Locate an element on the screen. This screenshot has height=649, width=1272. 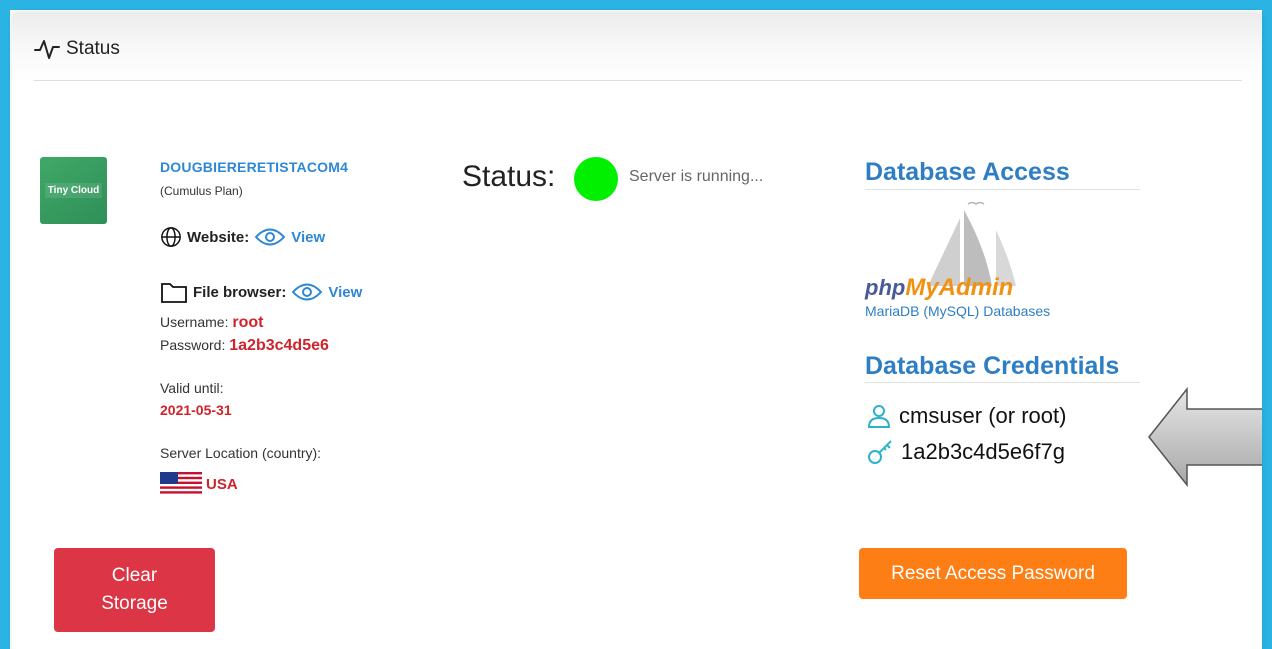
tiny-cloud-logo: Tiny Cloud is located at coordinates (73, 190).